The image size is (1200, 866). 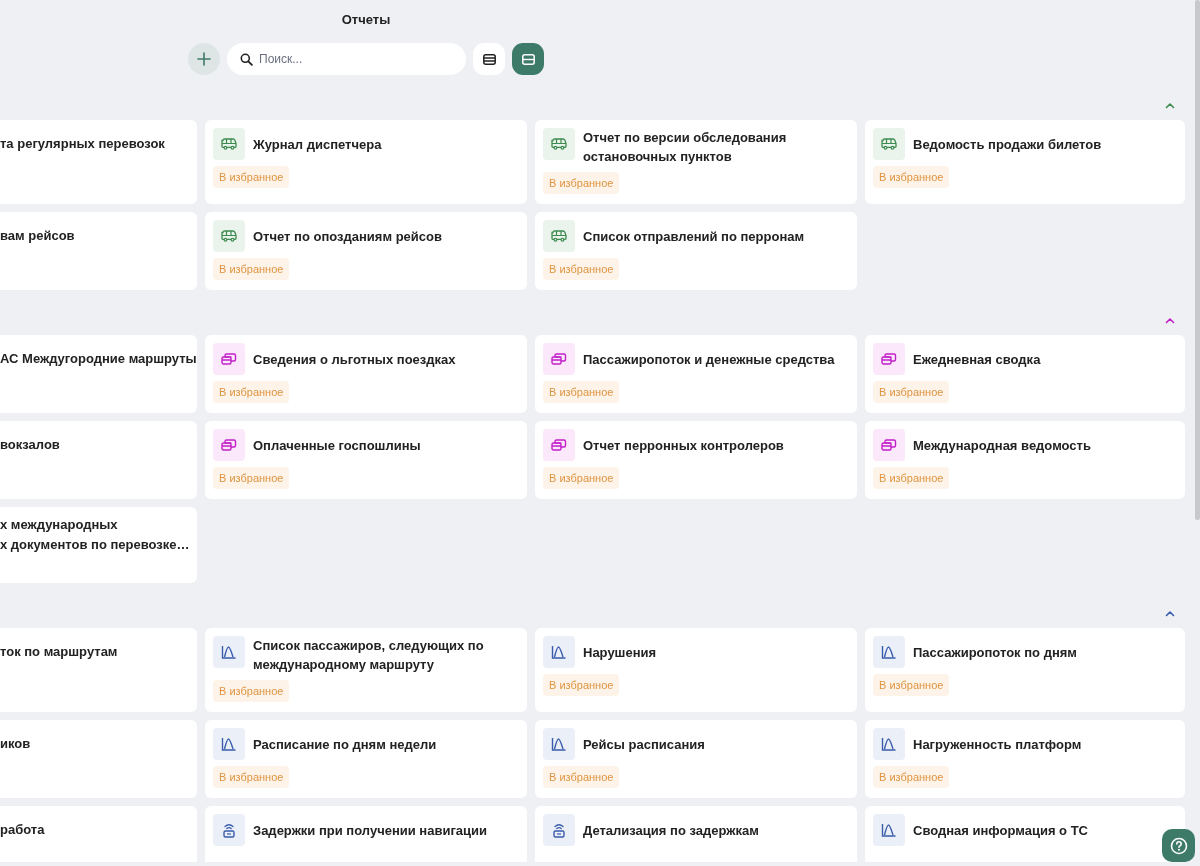 I want to click on add-button, so click(x=204, y=59).